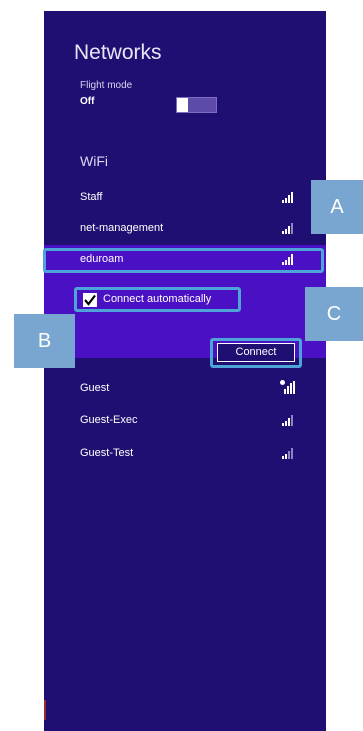 Image resolution: width=363 pixels, height=731 pixels. What do you see at coordinates (106, 453) in the screenshot?
I see `network-item-guest-test: Guest-Test` at bounding box center [106, 453].